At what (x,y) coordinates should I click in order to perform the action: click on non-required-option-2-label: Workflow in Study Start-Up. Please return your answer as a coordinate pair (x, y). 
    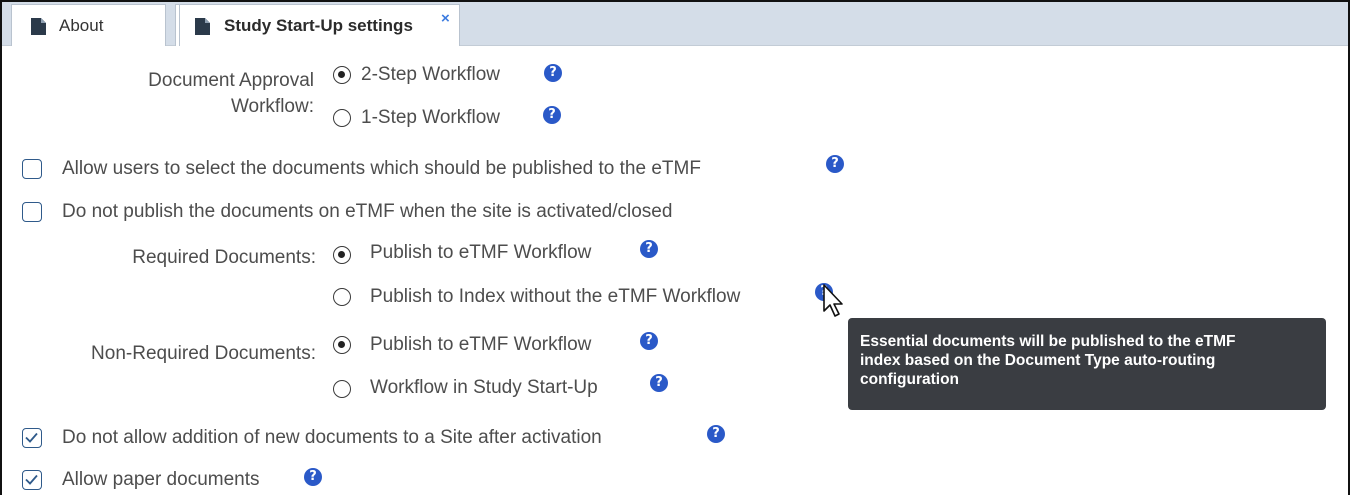
    Looking at the image, I should click on (484, 387).